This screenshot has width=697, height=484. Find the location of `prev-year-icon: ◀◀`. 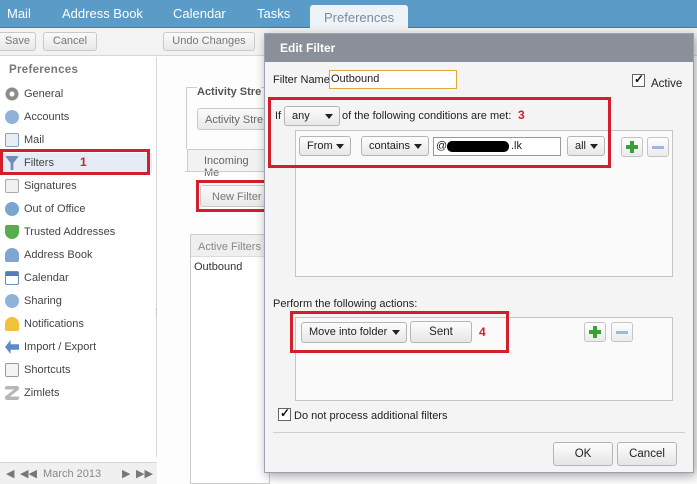

prev-year-icon: ◀◀ is located at coordinates (28, 473).